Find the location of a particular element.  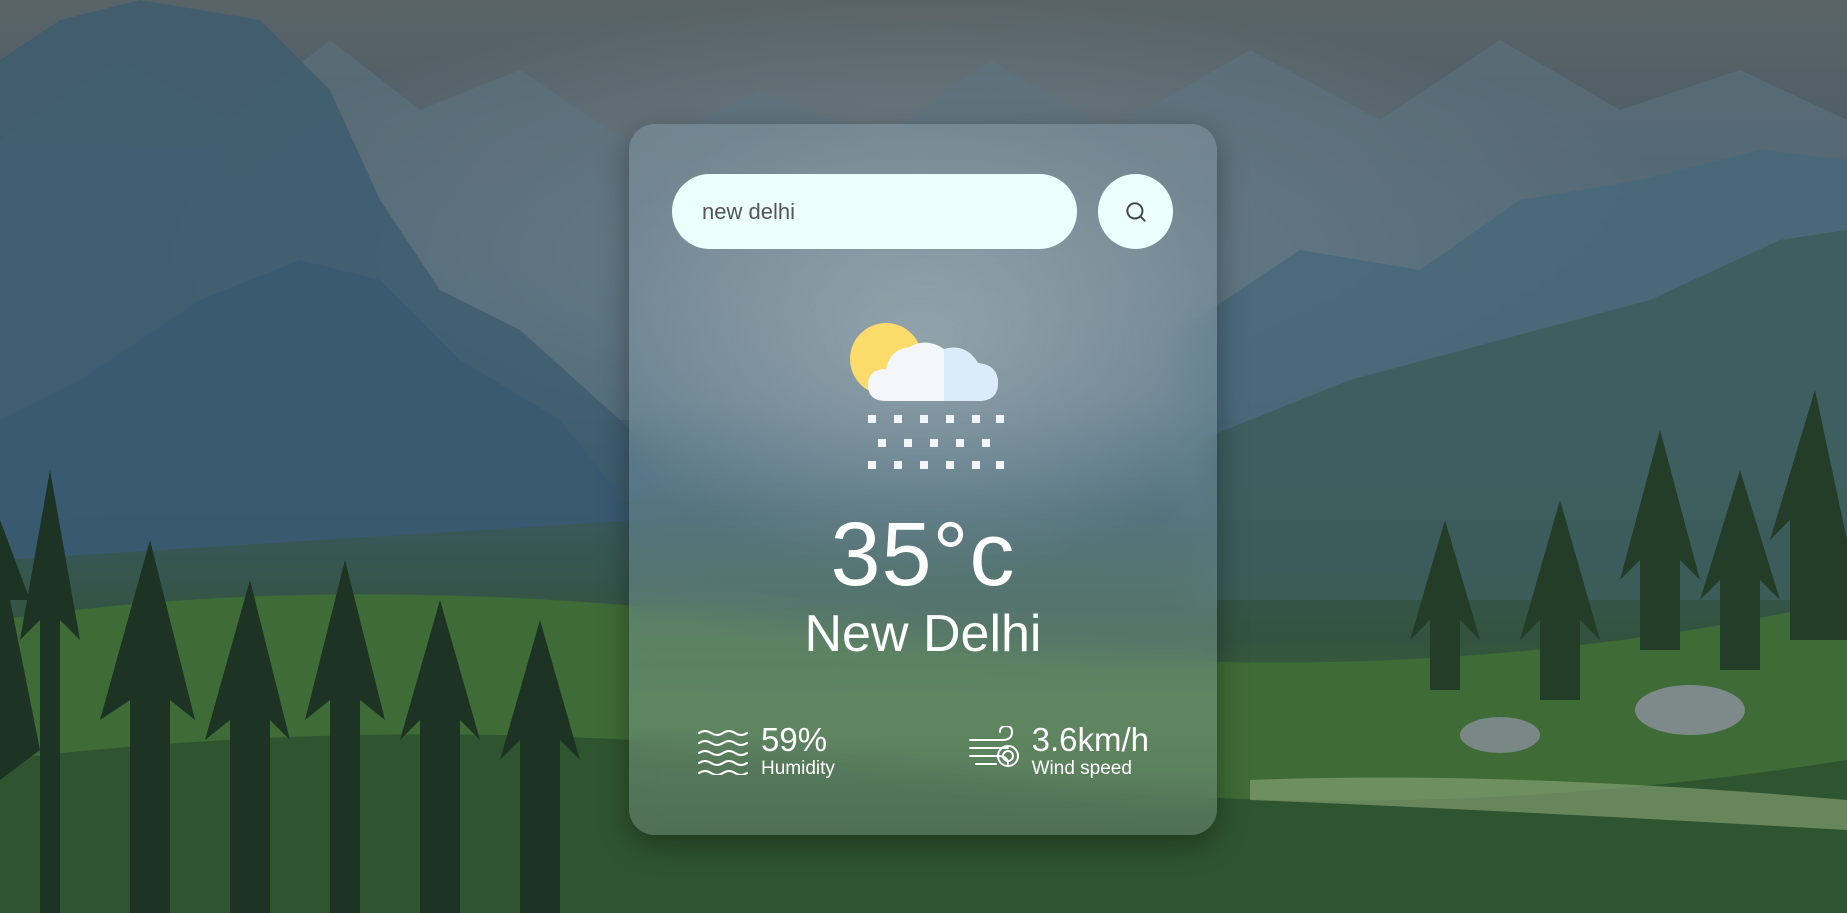

temperature: 35°c is located at coordinates (923, 555).